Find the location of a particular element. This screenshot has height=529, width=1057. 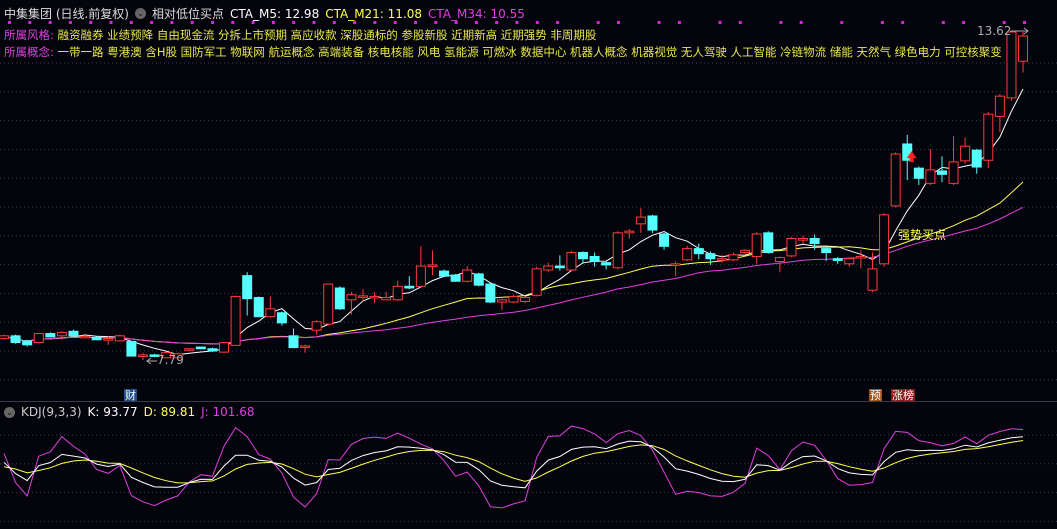

ma21-value: CTA_M21: 11.08 is located at coordinates (374, 13).